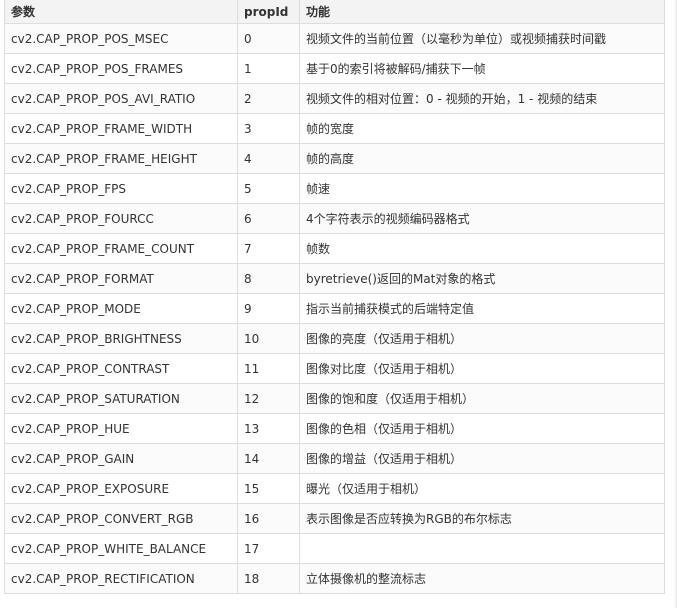 The height and width of the screenshot is (608, 677). Describe the element at coordinates (121, 158) in the screenshot. I see `param-cell: cv2.CAP_PROP_FRAME_HEIGHT` at that location.